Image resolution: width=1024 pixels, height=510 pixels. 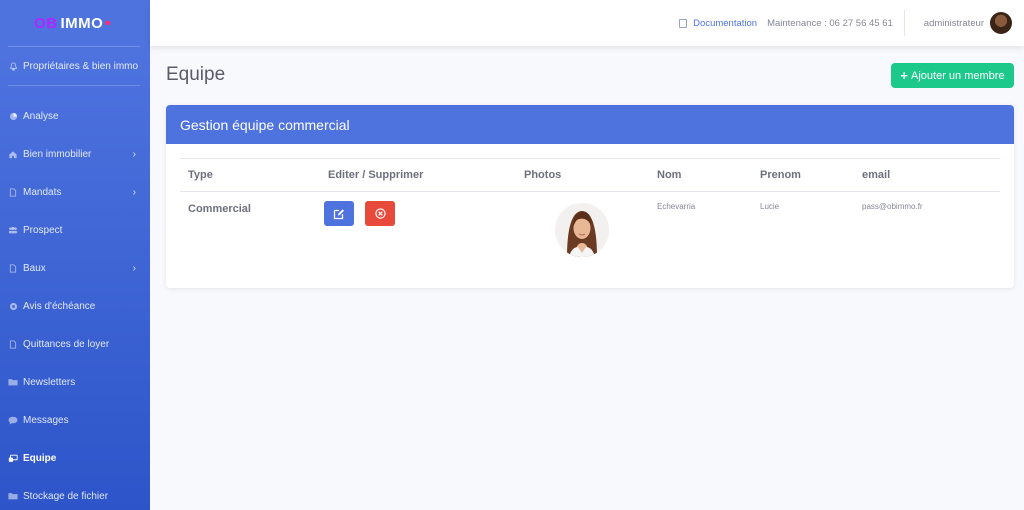 What do you see at coordinates (770, 206) in the screenshot?
I see `row-prenom: Lucie` at bounding box center [770, 206].